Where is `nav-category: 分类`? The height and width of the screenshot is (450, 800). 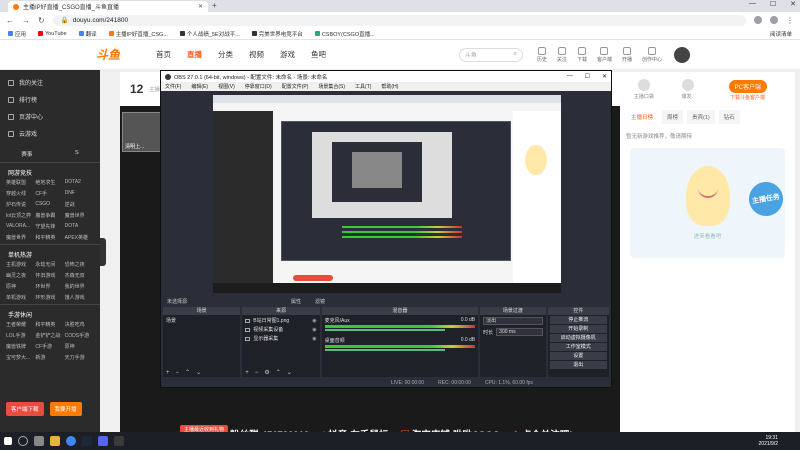 nav-category: 分类 is located at coordinates (225, 54).